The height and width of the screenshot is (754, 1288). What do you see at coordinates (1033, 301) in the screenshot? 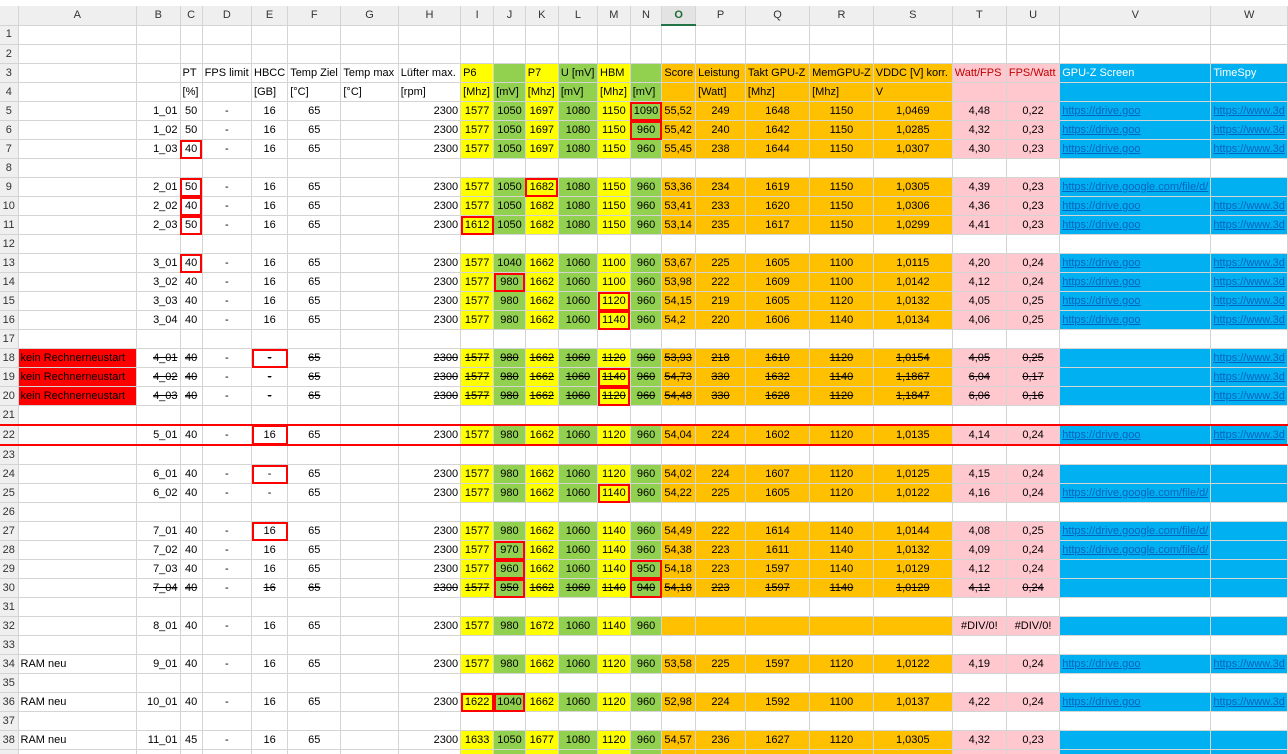
I see `cell-u15: 0,25` at bounding box center [1033, 301].